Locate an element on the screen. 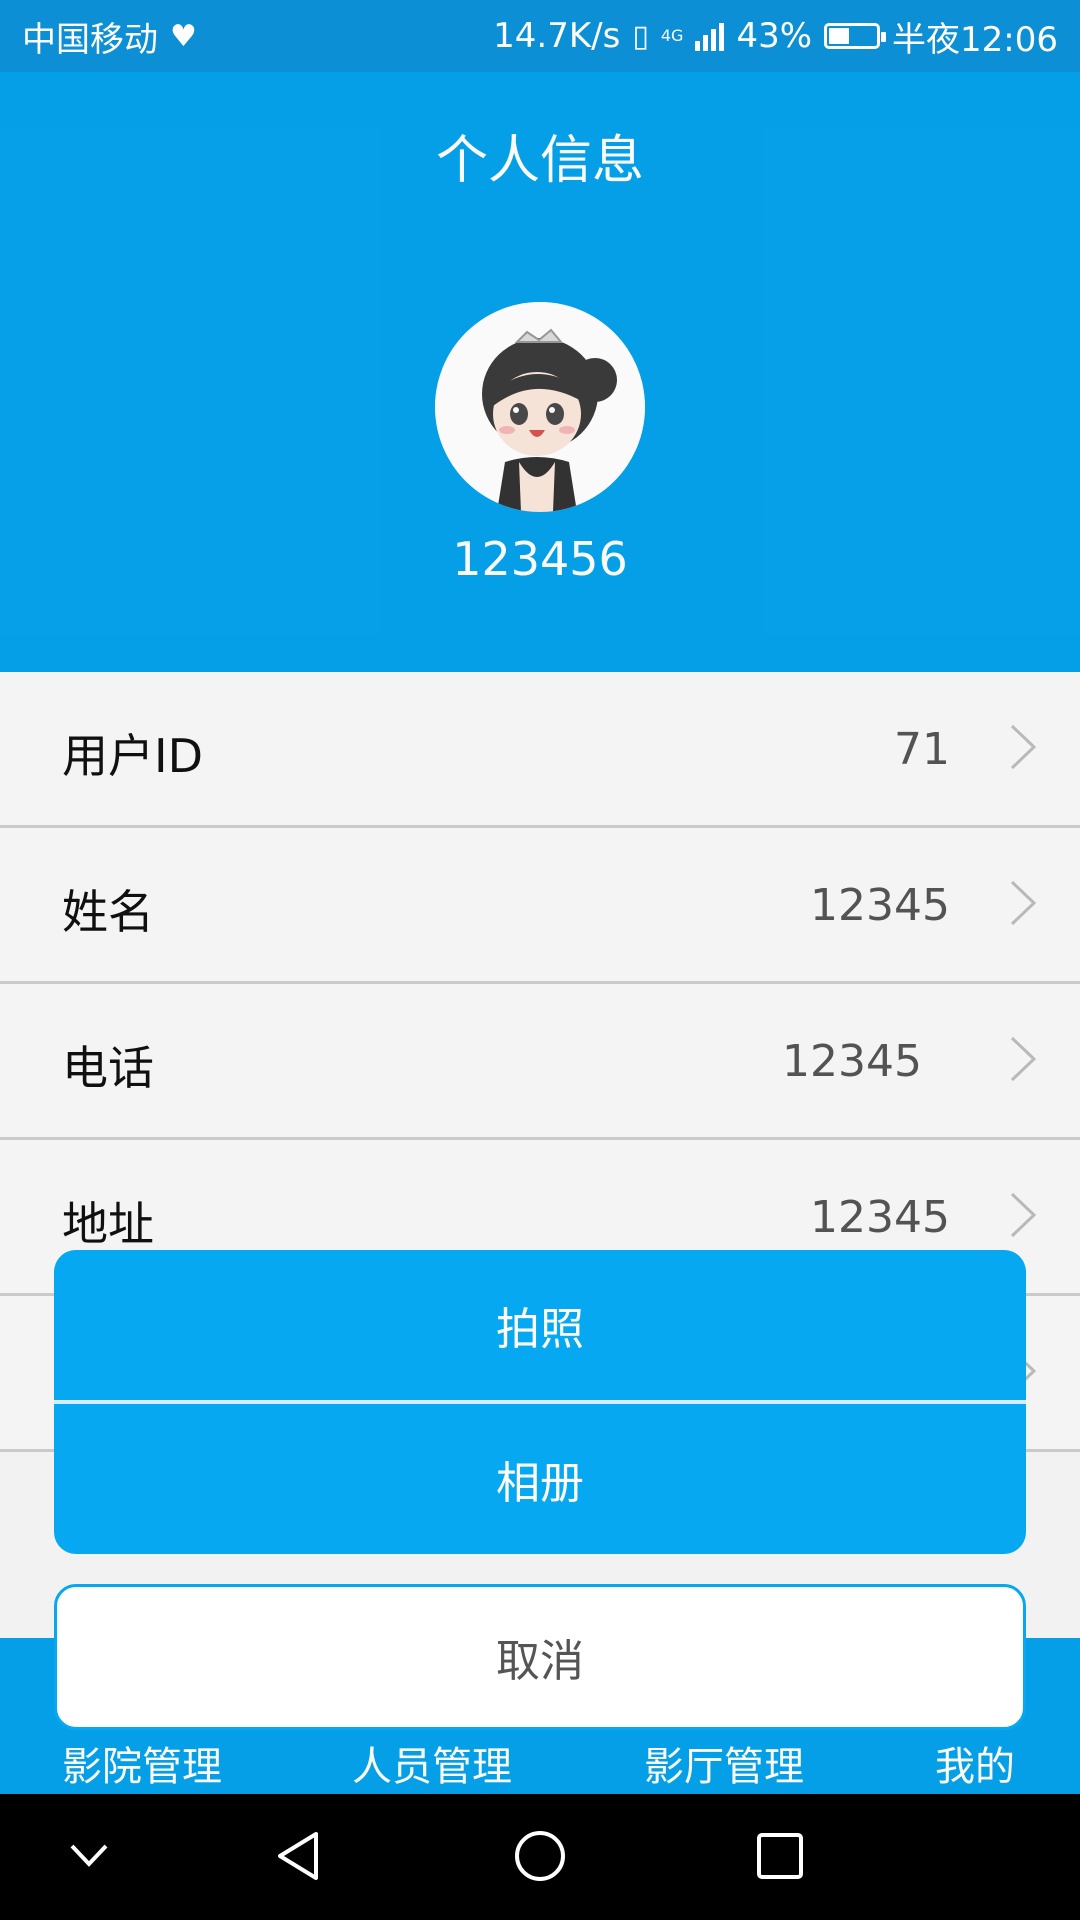  back-icon is located at coordinates (298, 1856).